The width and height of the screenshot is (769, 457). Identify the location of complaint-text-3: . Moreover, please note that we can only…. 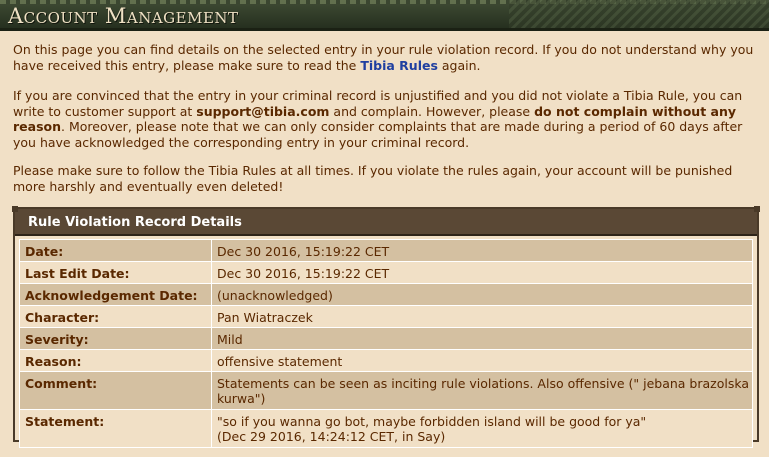
(378, 134).